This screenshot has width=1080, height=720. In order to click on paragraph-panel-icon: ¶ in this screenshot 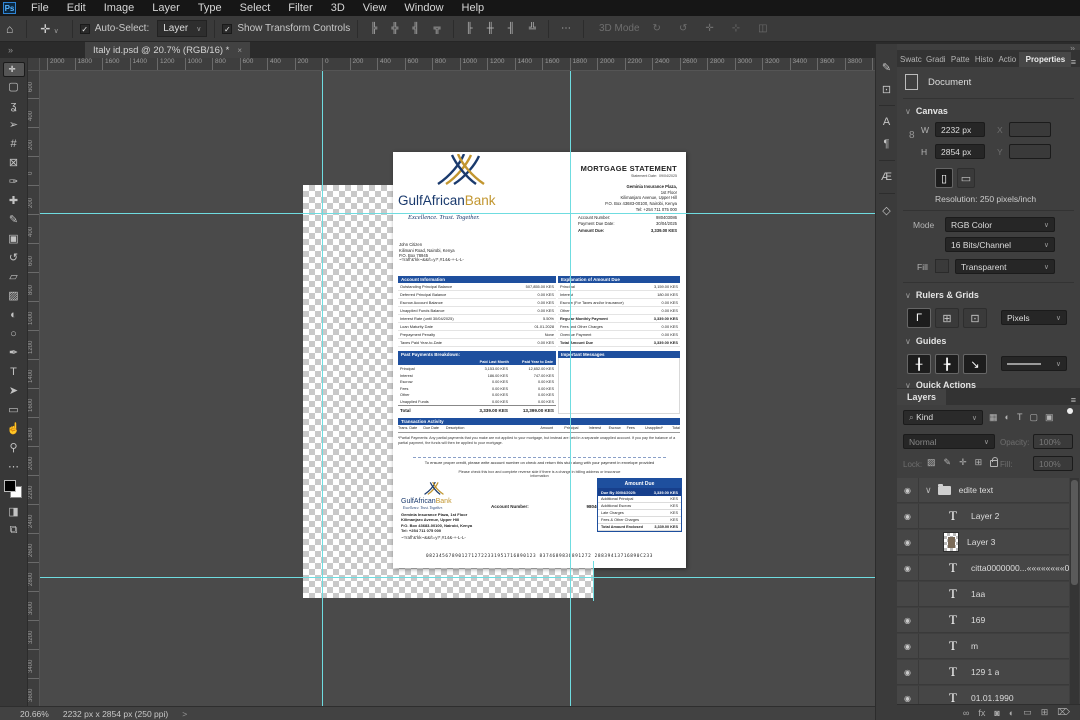, I will do `click(887, 144)`.